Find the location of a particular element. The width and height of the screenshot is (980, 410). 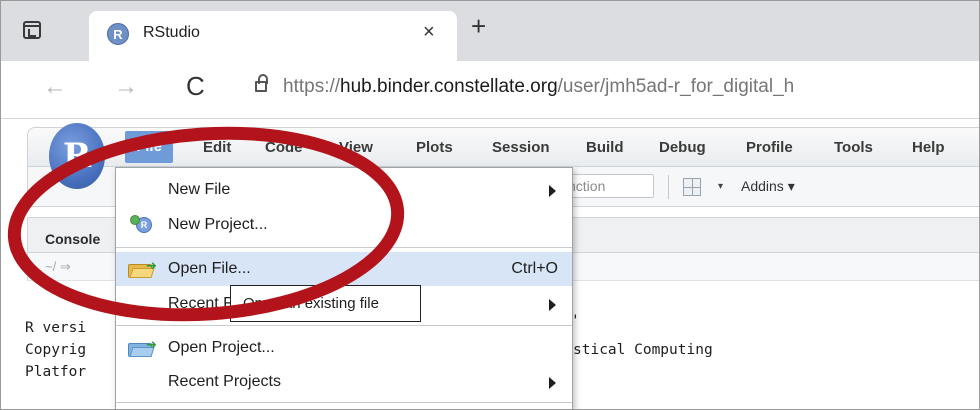

open-project-icon: ➜ is located at coordinates (143, 347).